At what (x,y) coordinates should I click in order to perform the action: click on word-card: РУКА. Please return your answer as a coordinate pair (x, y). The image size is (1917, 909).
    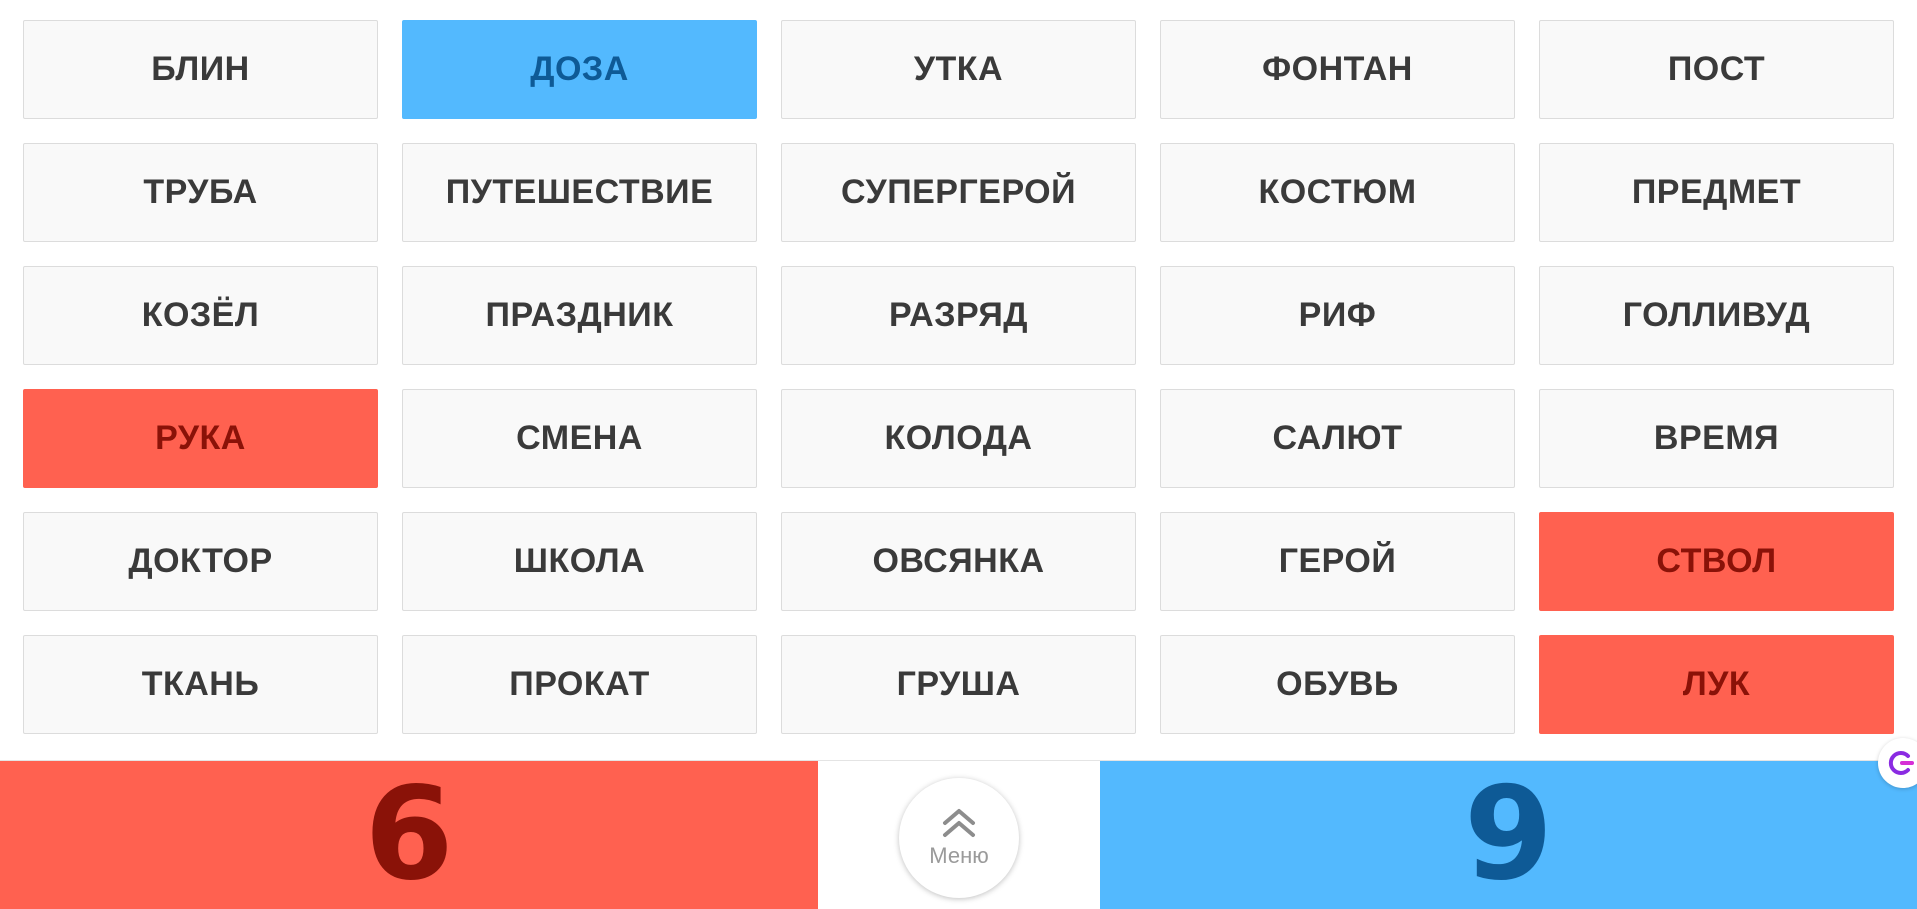
    Looking at the image, I should click on (200, 438).